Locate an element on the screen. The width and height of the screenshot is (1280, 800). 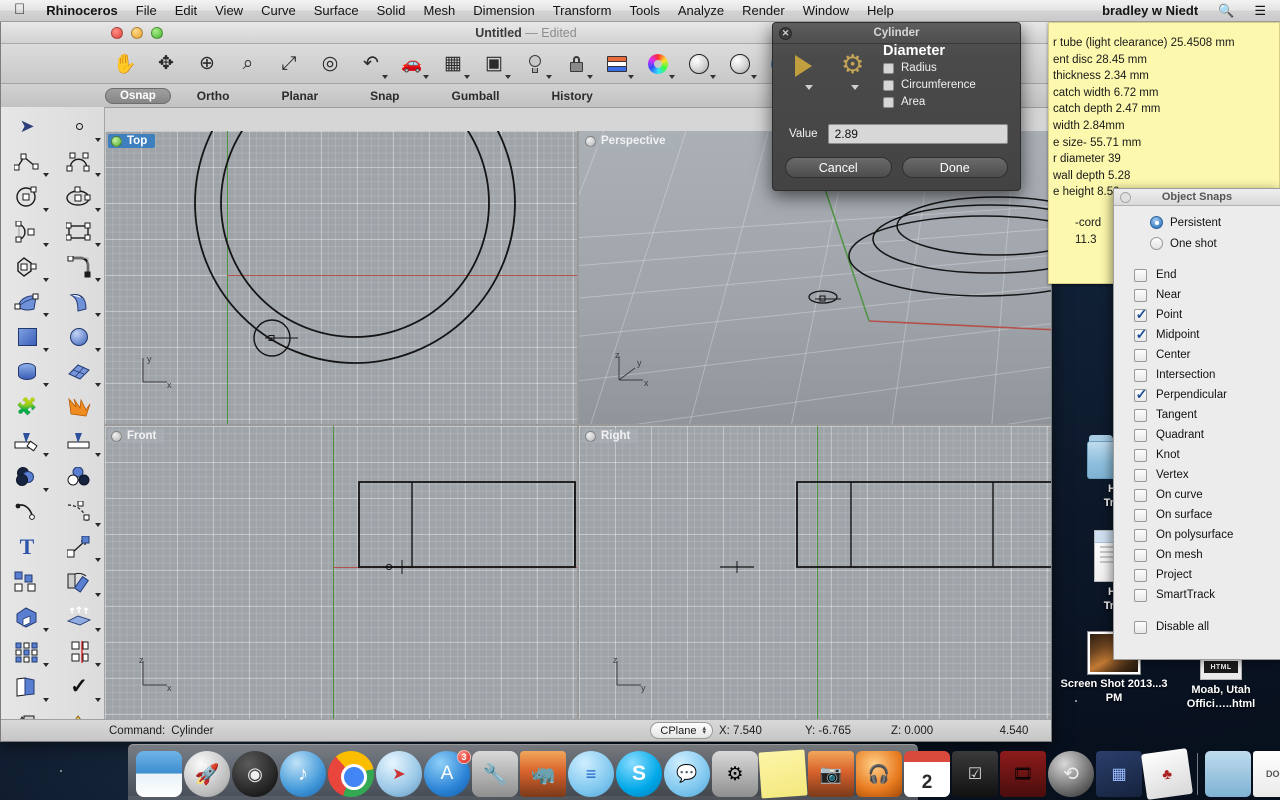
zoom-extents-icon: ⤢ is located at coordinates (289, 64).